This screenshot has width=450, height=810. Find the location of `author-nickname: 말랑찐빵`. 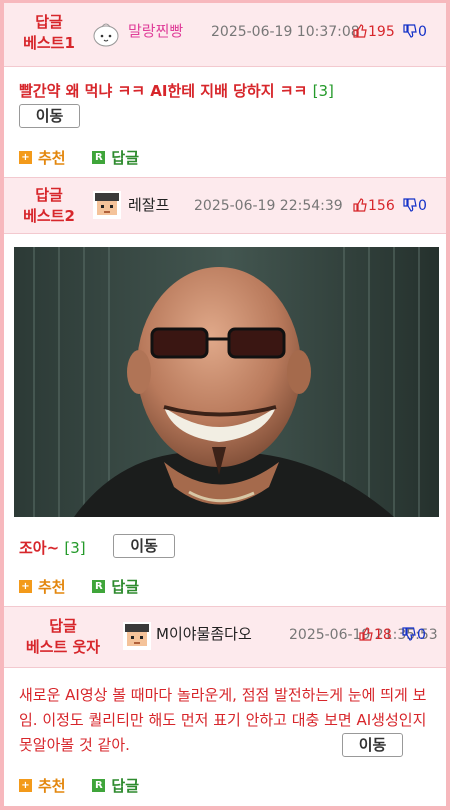

author-nickname: 말랑찐빵 is located at coordinates (155, 31).